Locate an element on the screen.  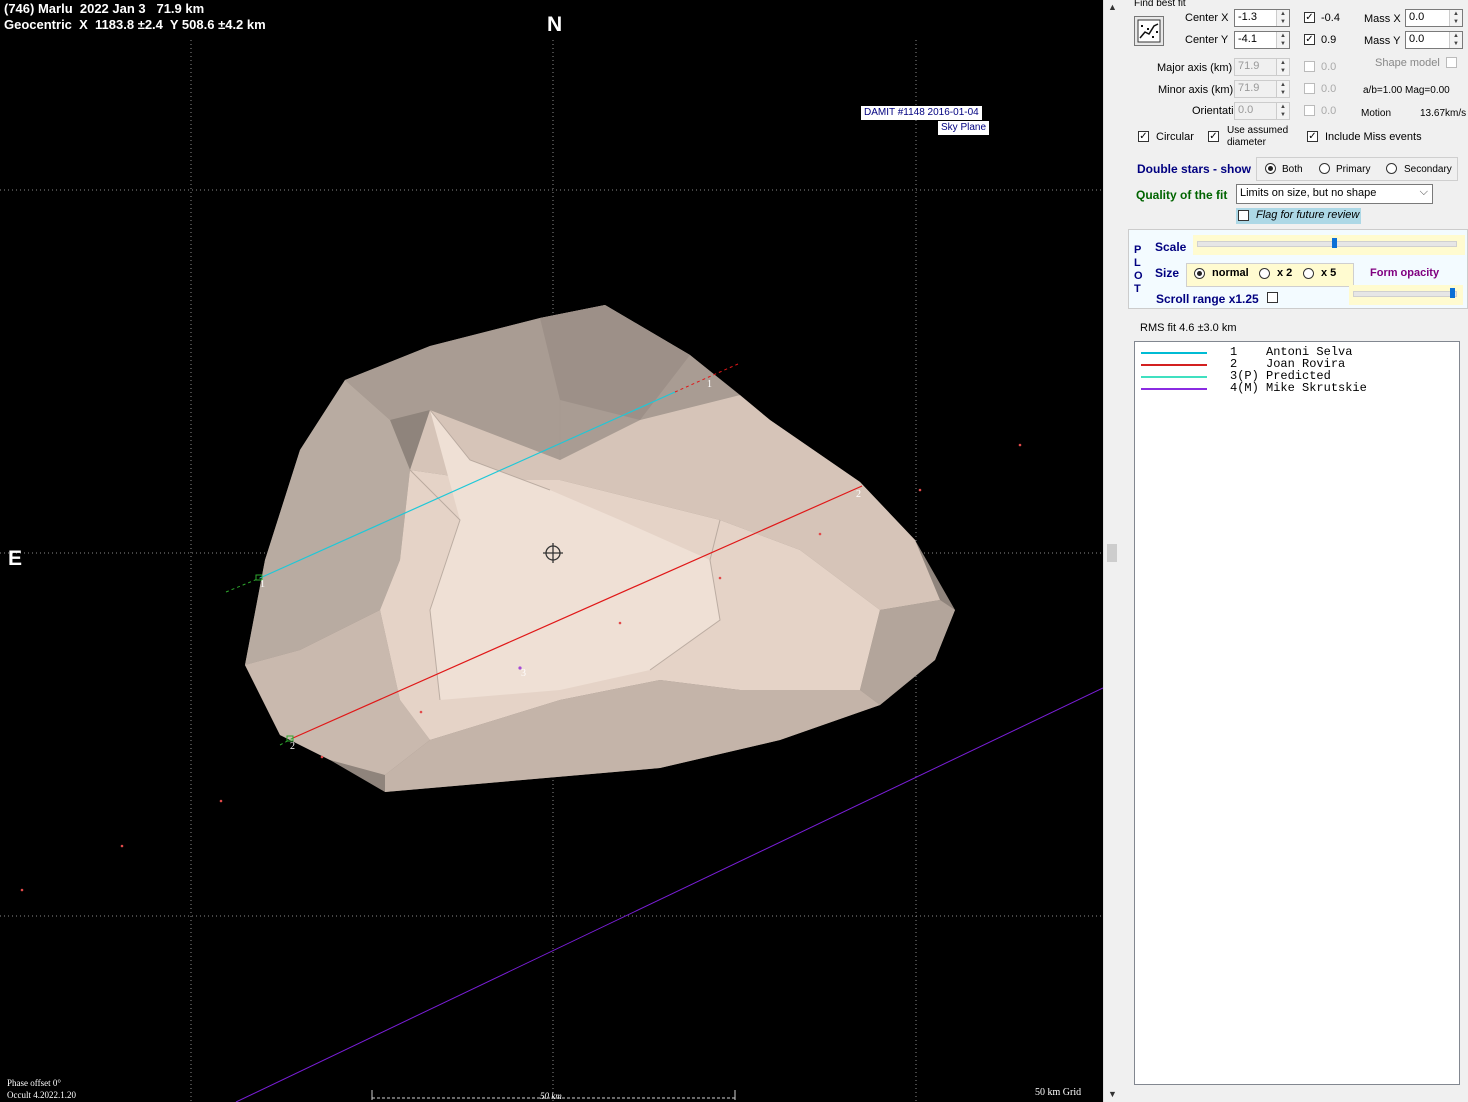
legend-text-4: 4(M) Mike Skrutskie is located at coordinates (1298, 388).